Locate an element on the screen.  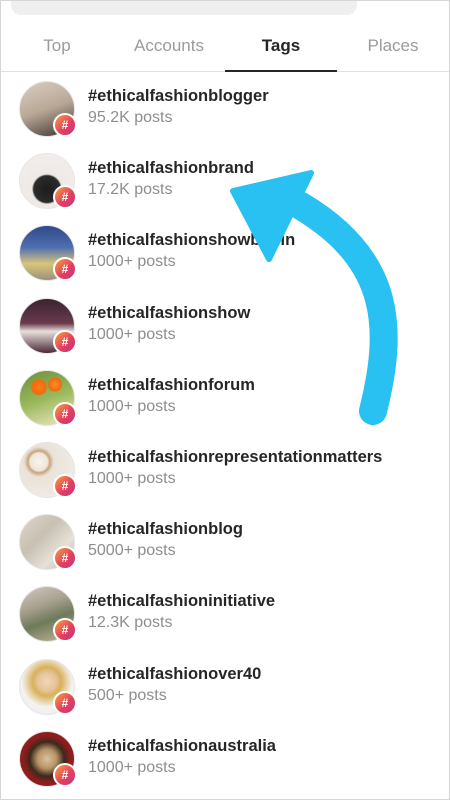
tab-tags: Tags is located at coordinates (281, 47).